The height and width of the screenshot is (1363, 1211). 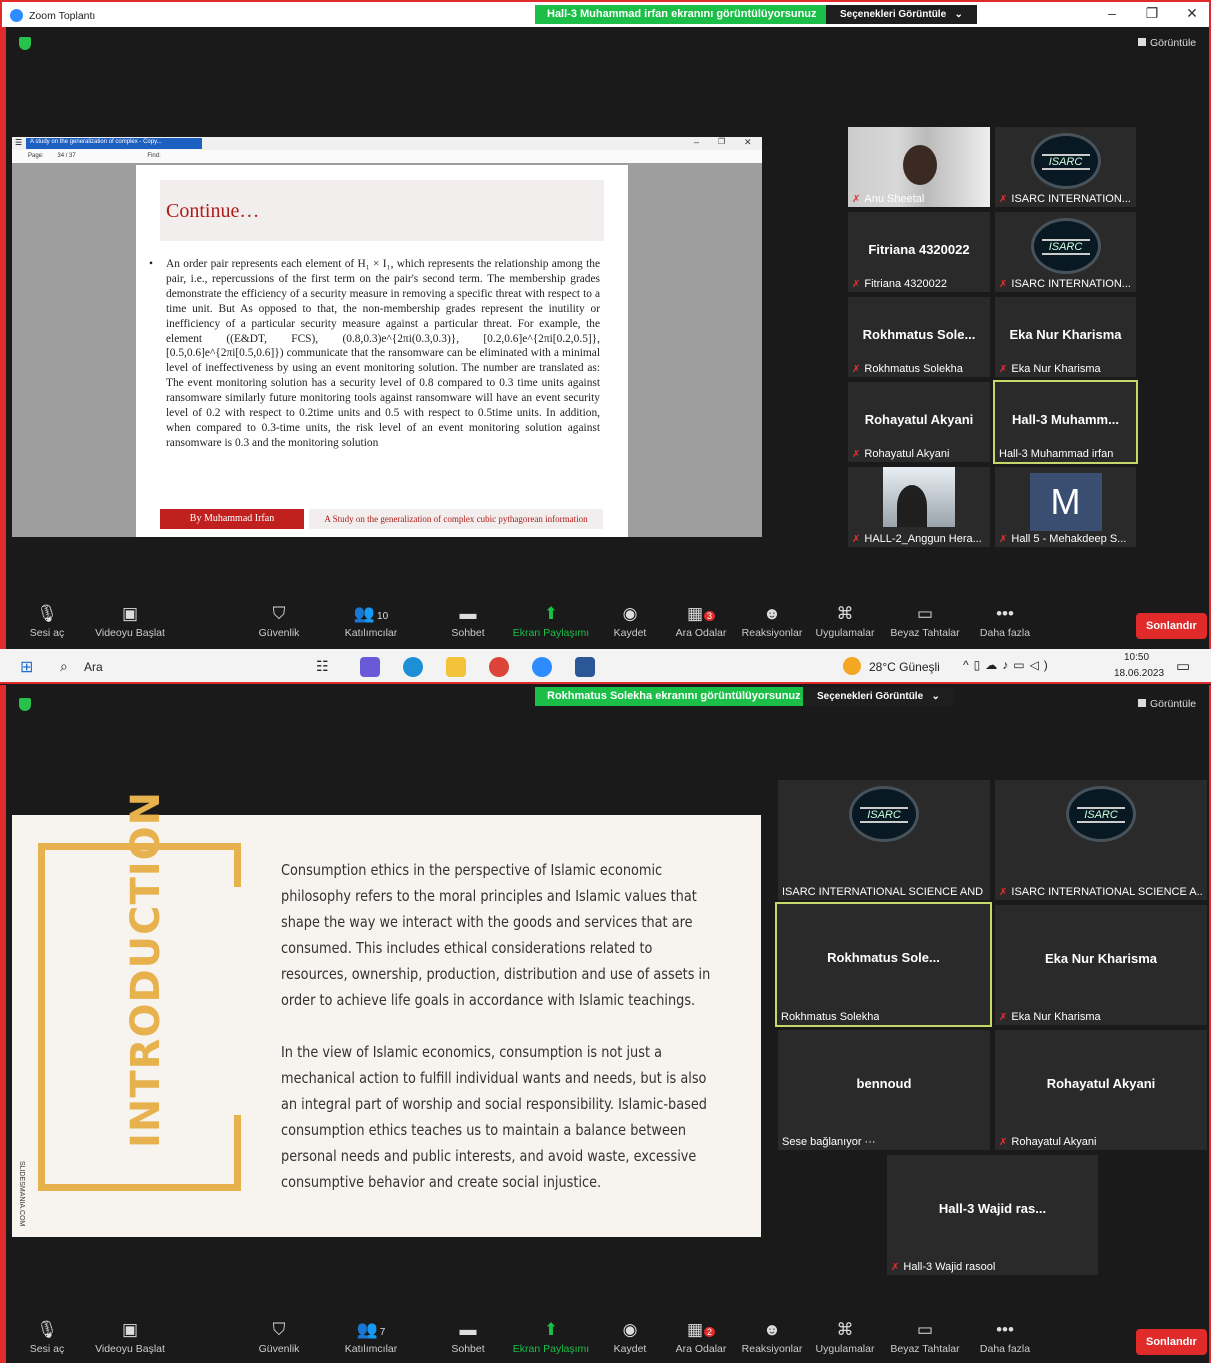 I want to click on slide-vertical-title-text: INTRODUCTION, so click(x=146, y=969).